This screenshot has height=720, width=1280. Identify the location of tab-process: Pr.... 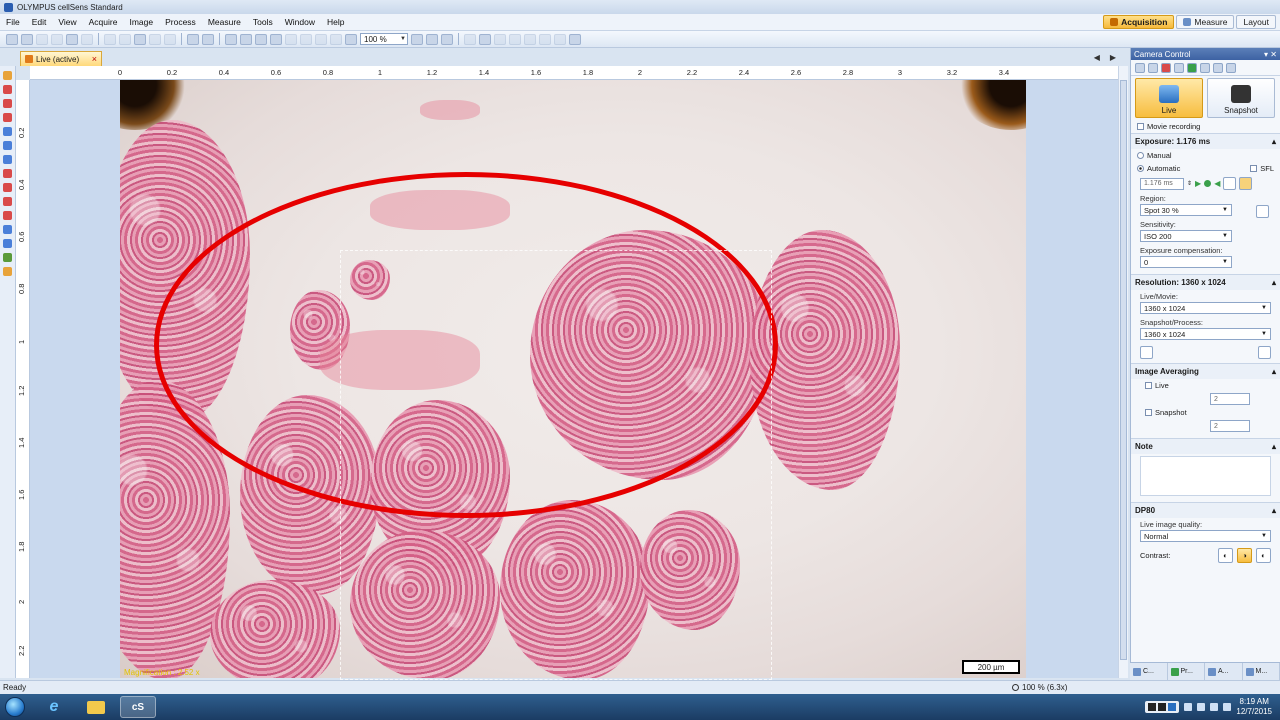
(1186, 671).